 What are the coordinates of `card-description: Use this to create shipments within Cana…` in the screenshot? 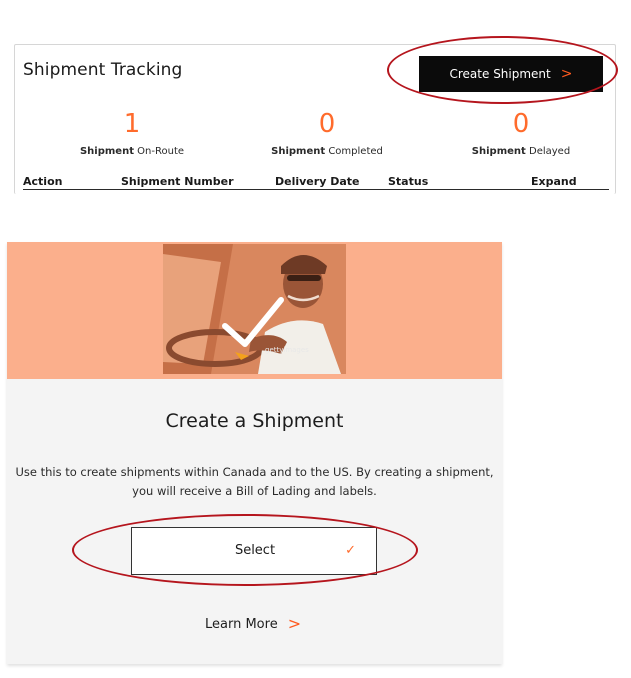 It's located at (254, 481).